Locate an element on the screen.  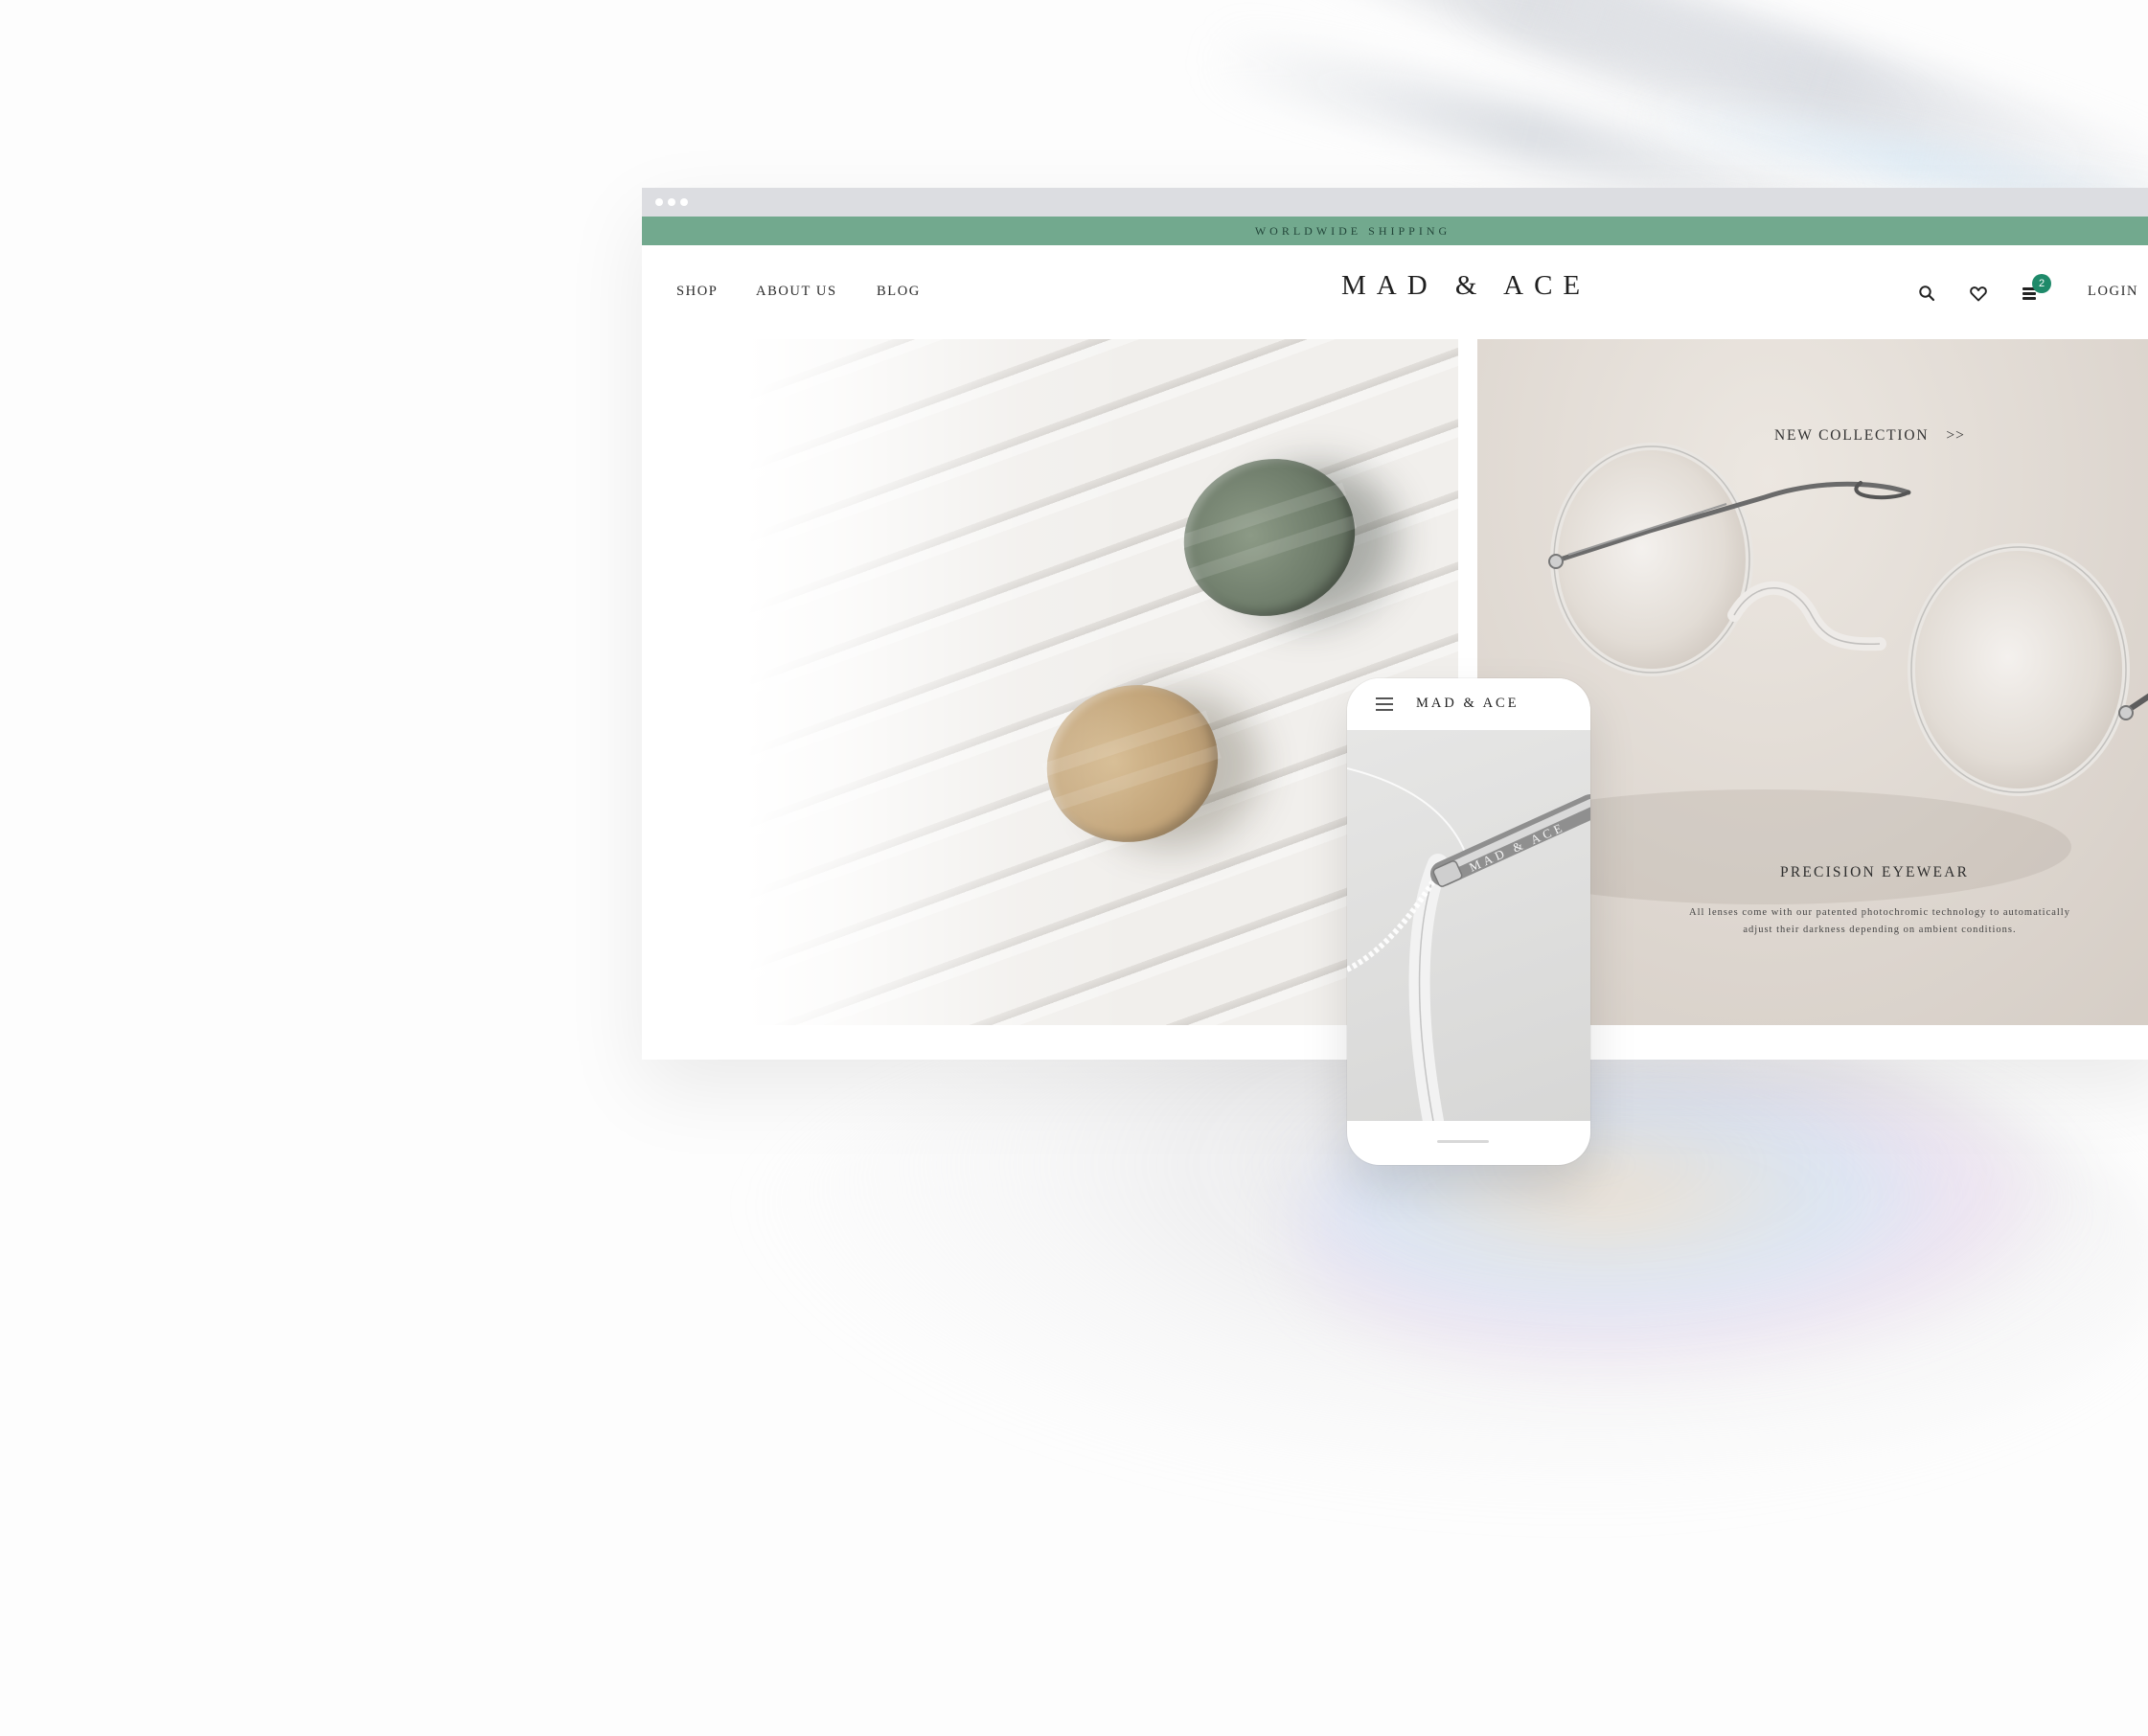
announcement-text: WORLDWIDE SHIPPING is located at coordinates (1352, 231).